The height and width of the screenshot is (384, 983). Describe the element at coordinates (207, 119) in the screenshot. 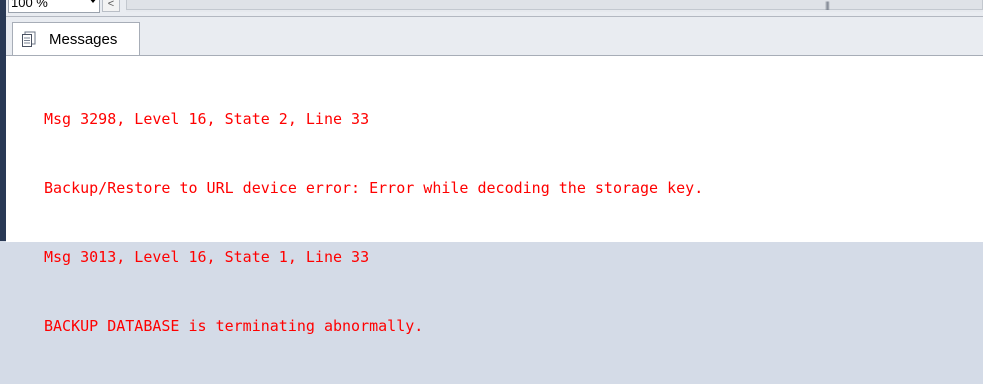

I see `message-line: Msg 3298, Level 16, State 2, Line 33` at that location.